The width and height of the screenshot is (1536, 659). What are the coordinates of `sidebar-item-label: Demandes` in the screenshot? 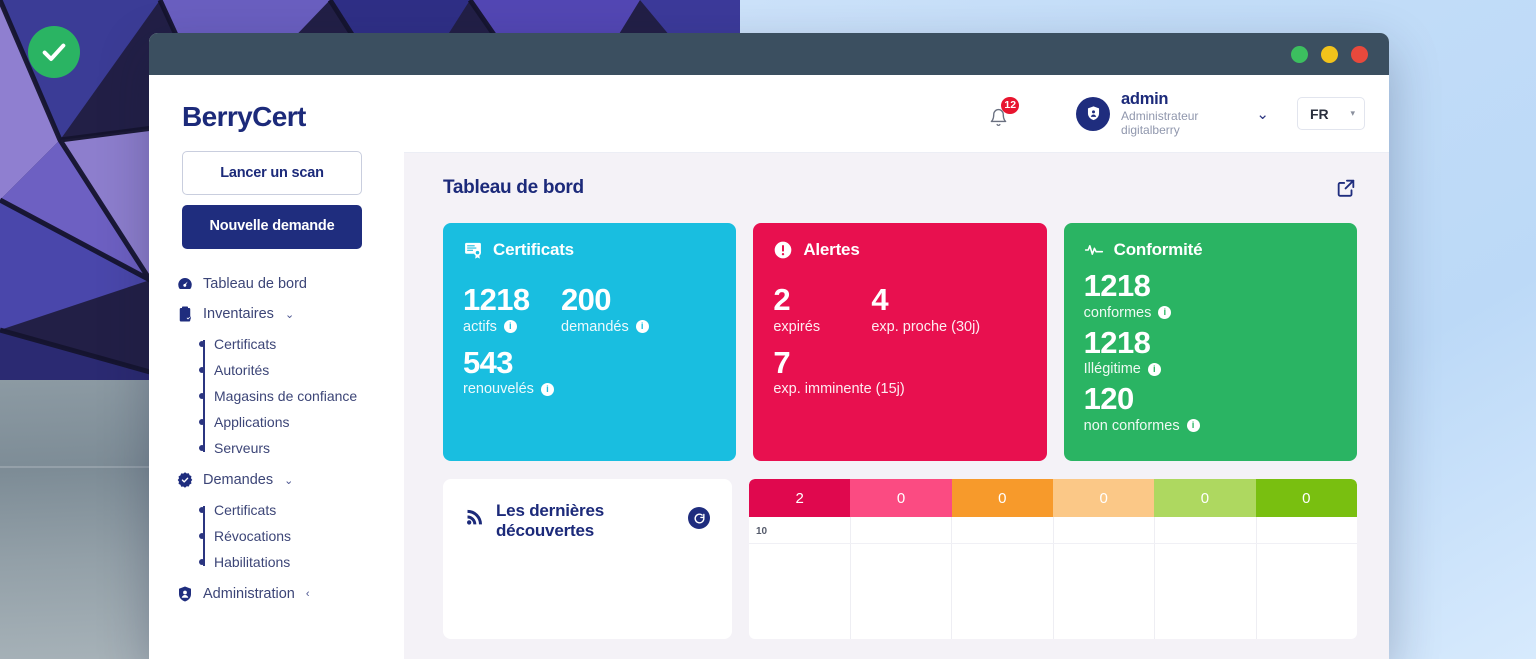 It's located at (238, 480).